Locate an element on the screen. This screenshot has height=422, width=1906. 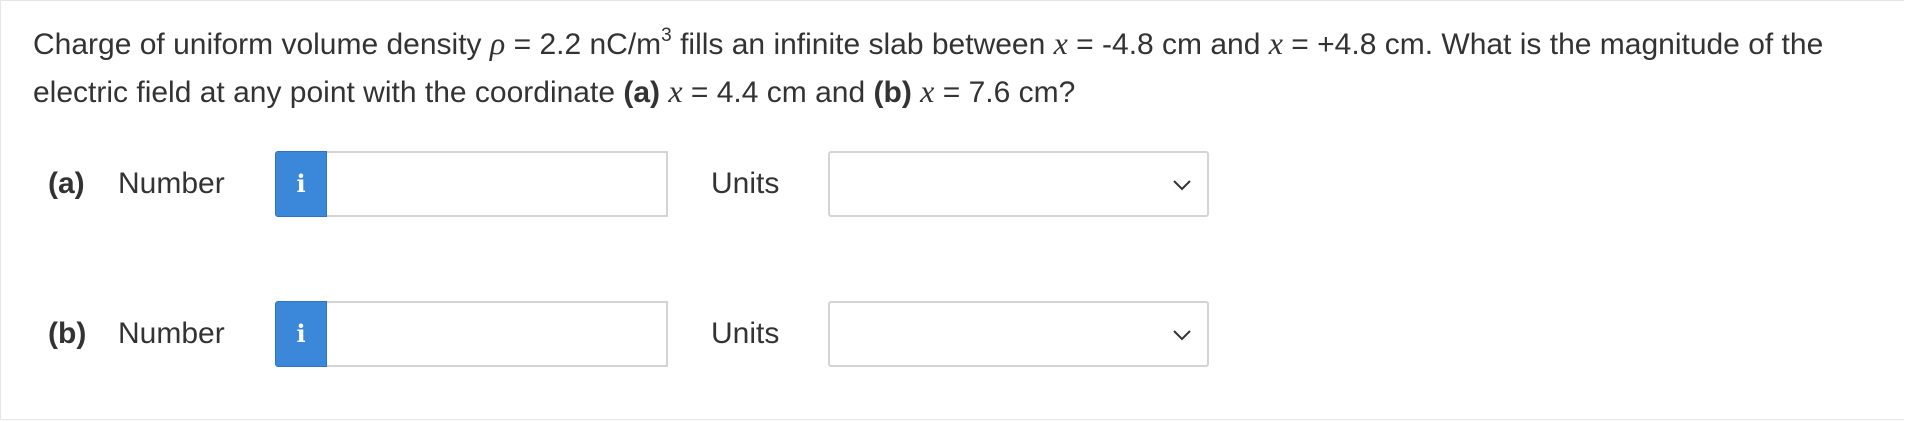
part-label: (a) is located at coordinates (66, 183).